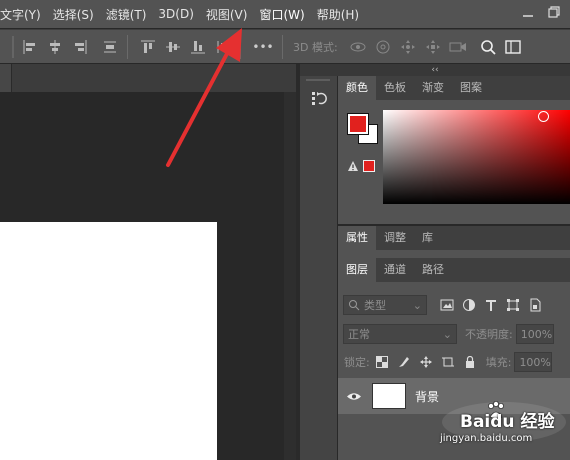  Describe the element at coordinates (319, 98) in the screenshot. I see `history-icon` at that location.